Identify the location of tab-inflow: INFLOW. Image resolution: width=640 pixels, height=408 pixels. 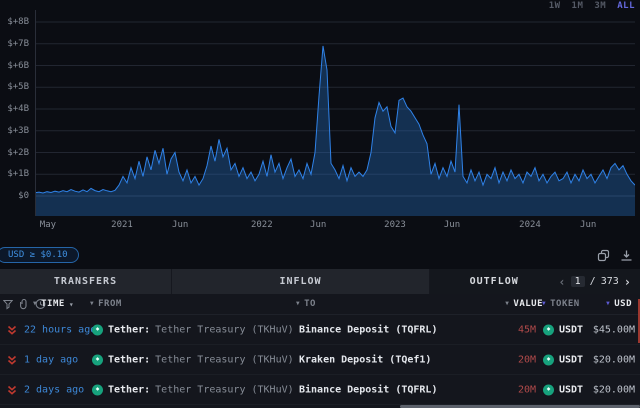
(301, 281).